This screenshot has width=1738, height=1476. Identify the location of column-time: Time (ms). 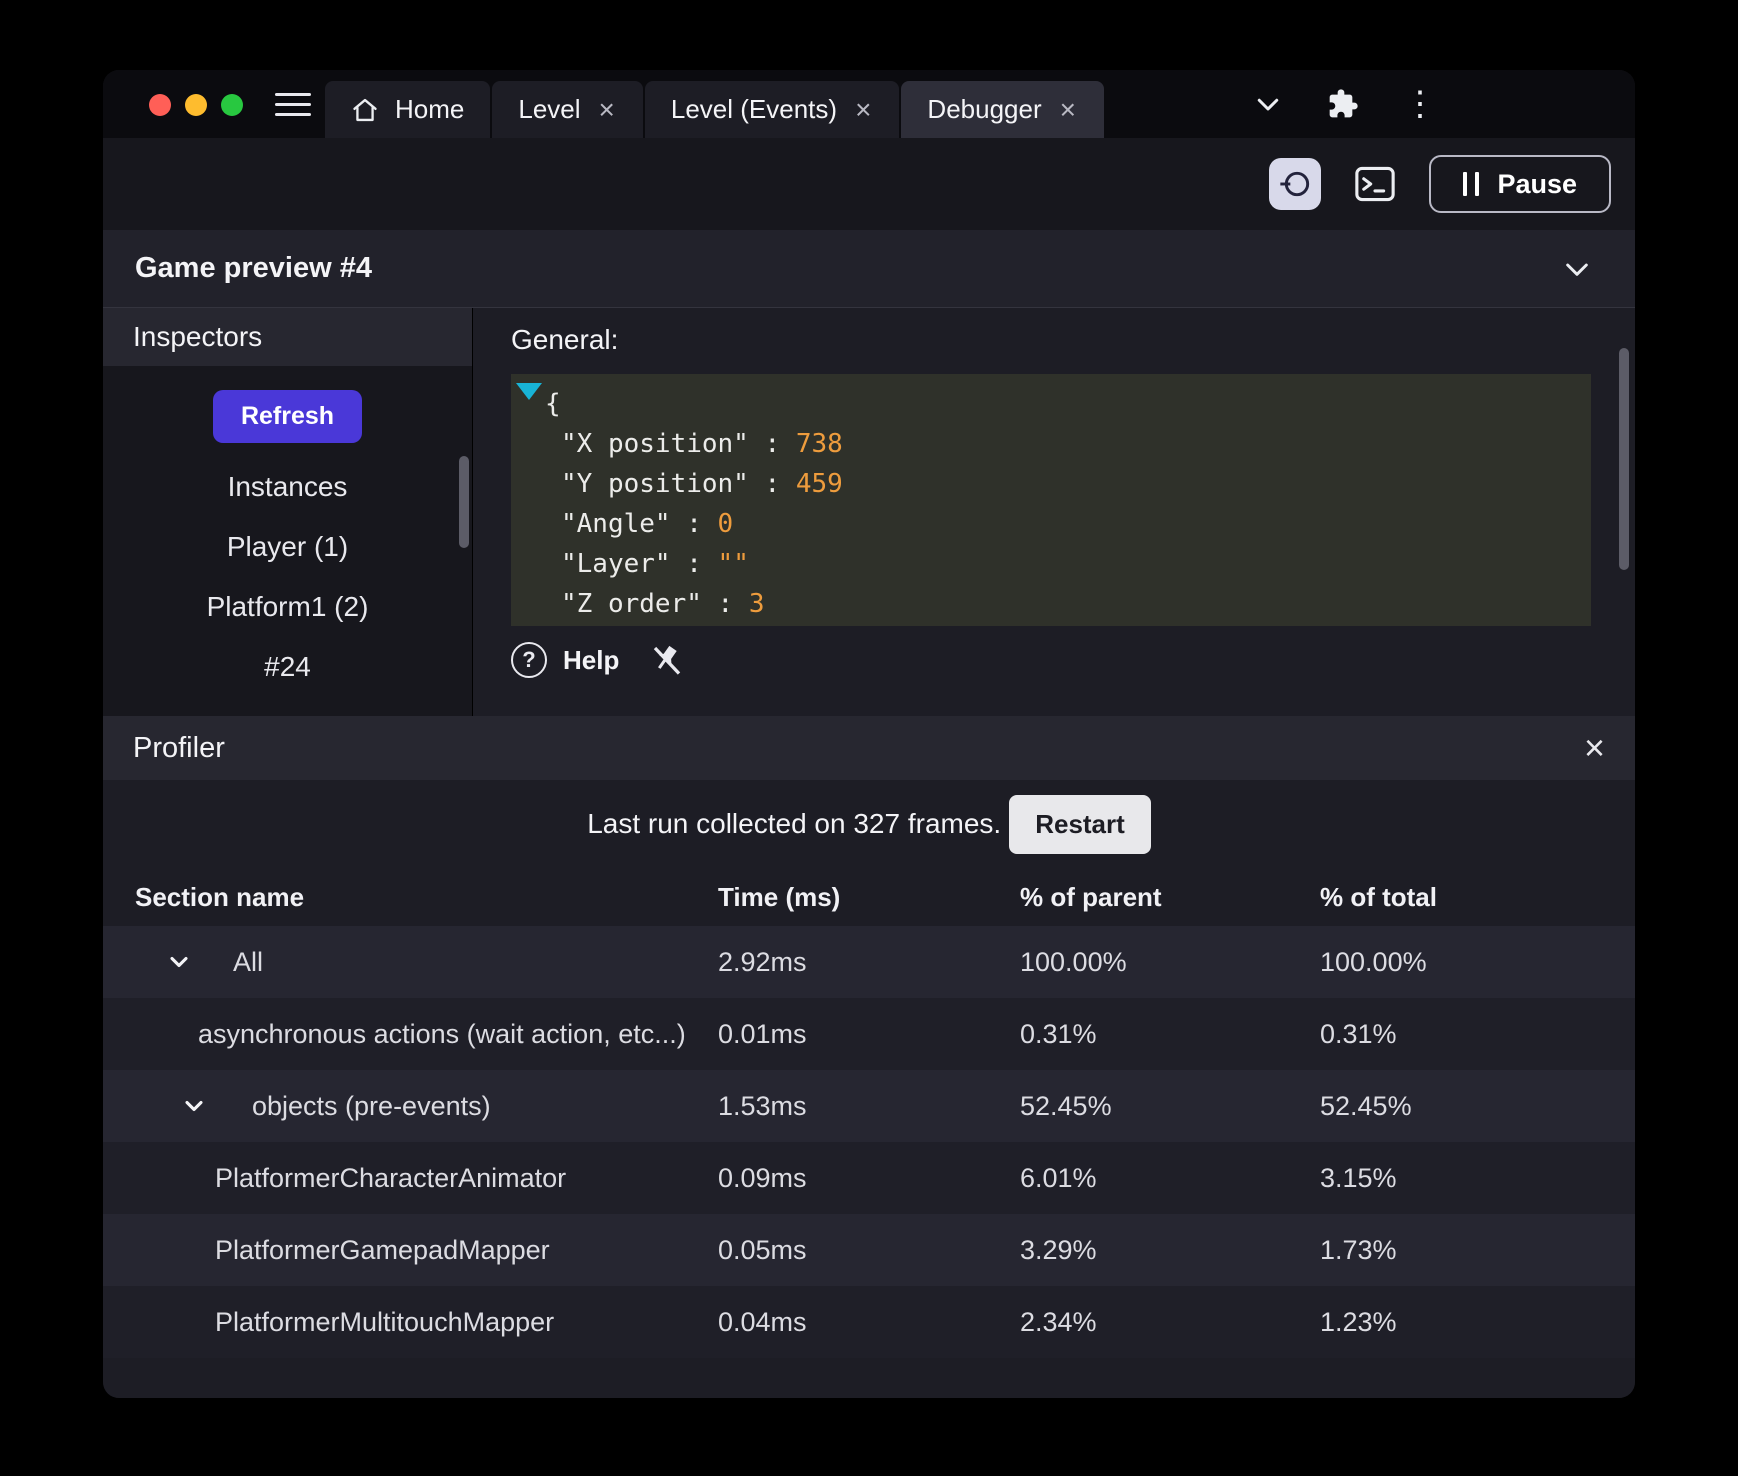
(779, 896).